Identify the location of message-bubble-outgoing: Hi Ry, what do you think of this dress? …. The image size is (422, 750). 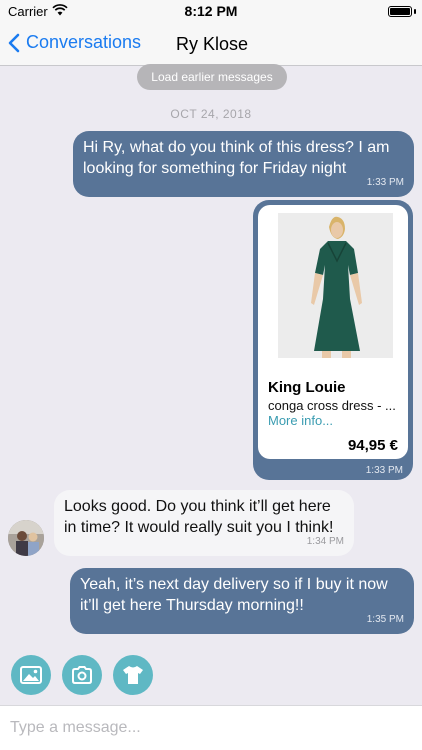
(243, 164).